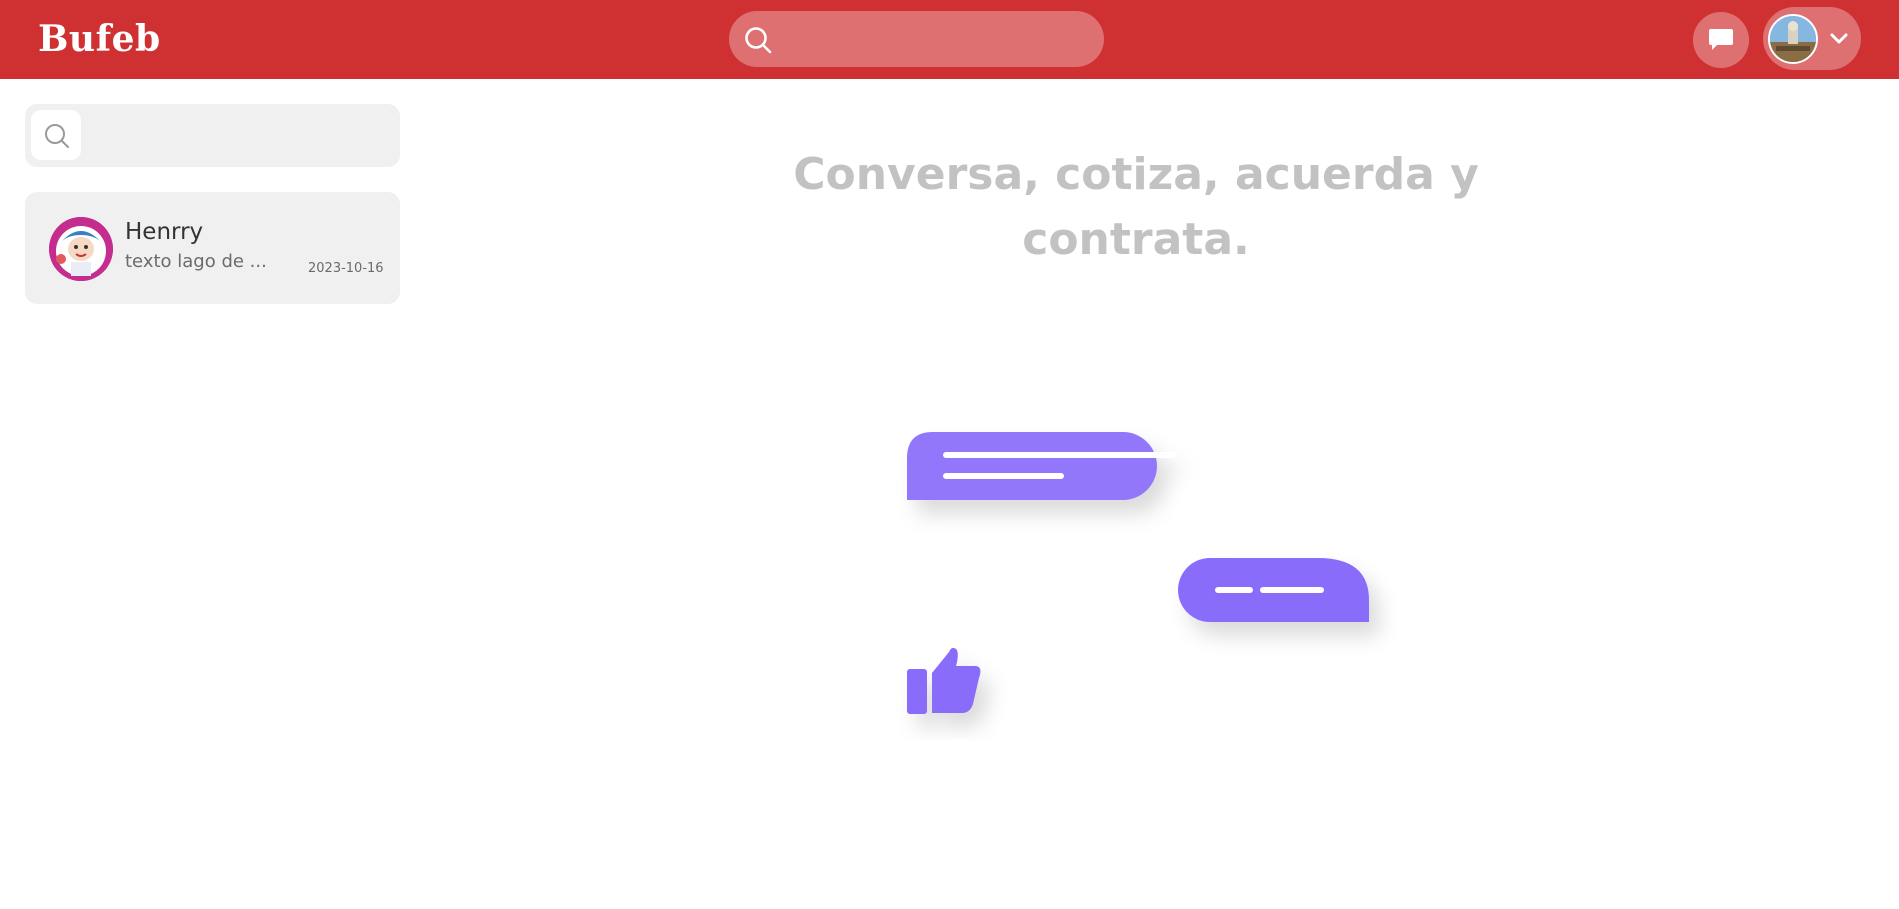 The height and width of the screenshot is (909, 1899). What do you see at coordinates (935, 39) in the screenshot?
I see `global-search-input` at bounding box center [935, 39].